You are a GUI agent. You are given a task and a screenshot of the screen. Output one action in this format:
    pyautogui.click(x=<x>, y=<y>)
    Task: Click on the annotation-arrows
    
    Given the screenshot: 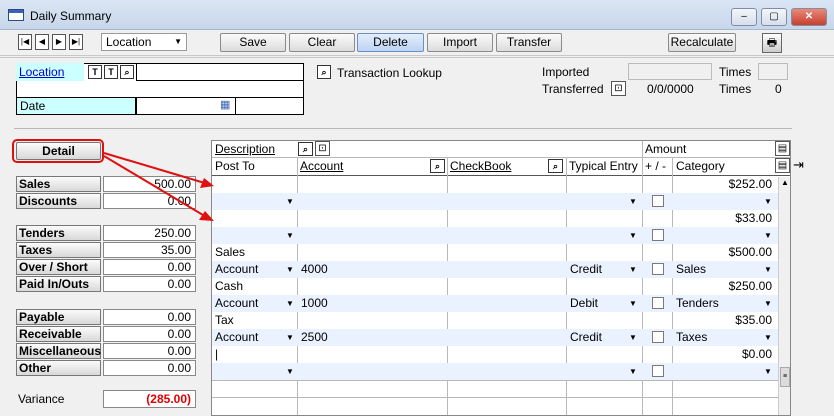 What is the action you would take?
    pyautogui.click(x=158, y=186)
    